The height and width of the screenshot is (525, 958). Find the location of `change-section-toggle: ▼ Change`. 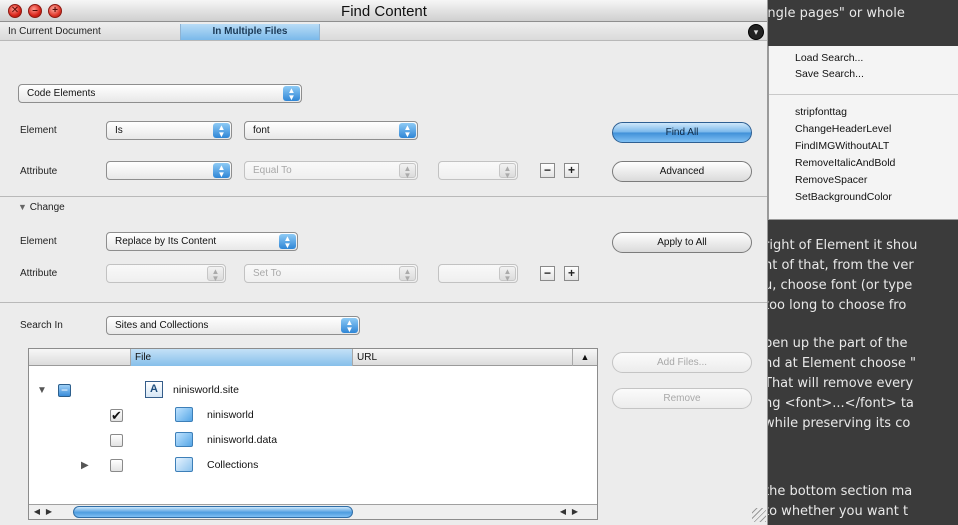

change-section-toggle: ▼ Change is located at coordinates (41, 207).